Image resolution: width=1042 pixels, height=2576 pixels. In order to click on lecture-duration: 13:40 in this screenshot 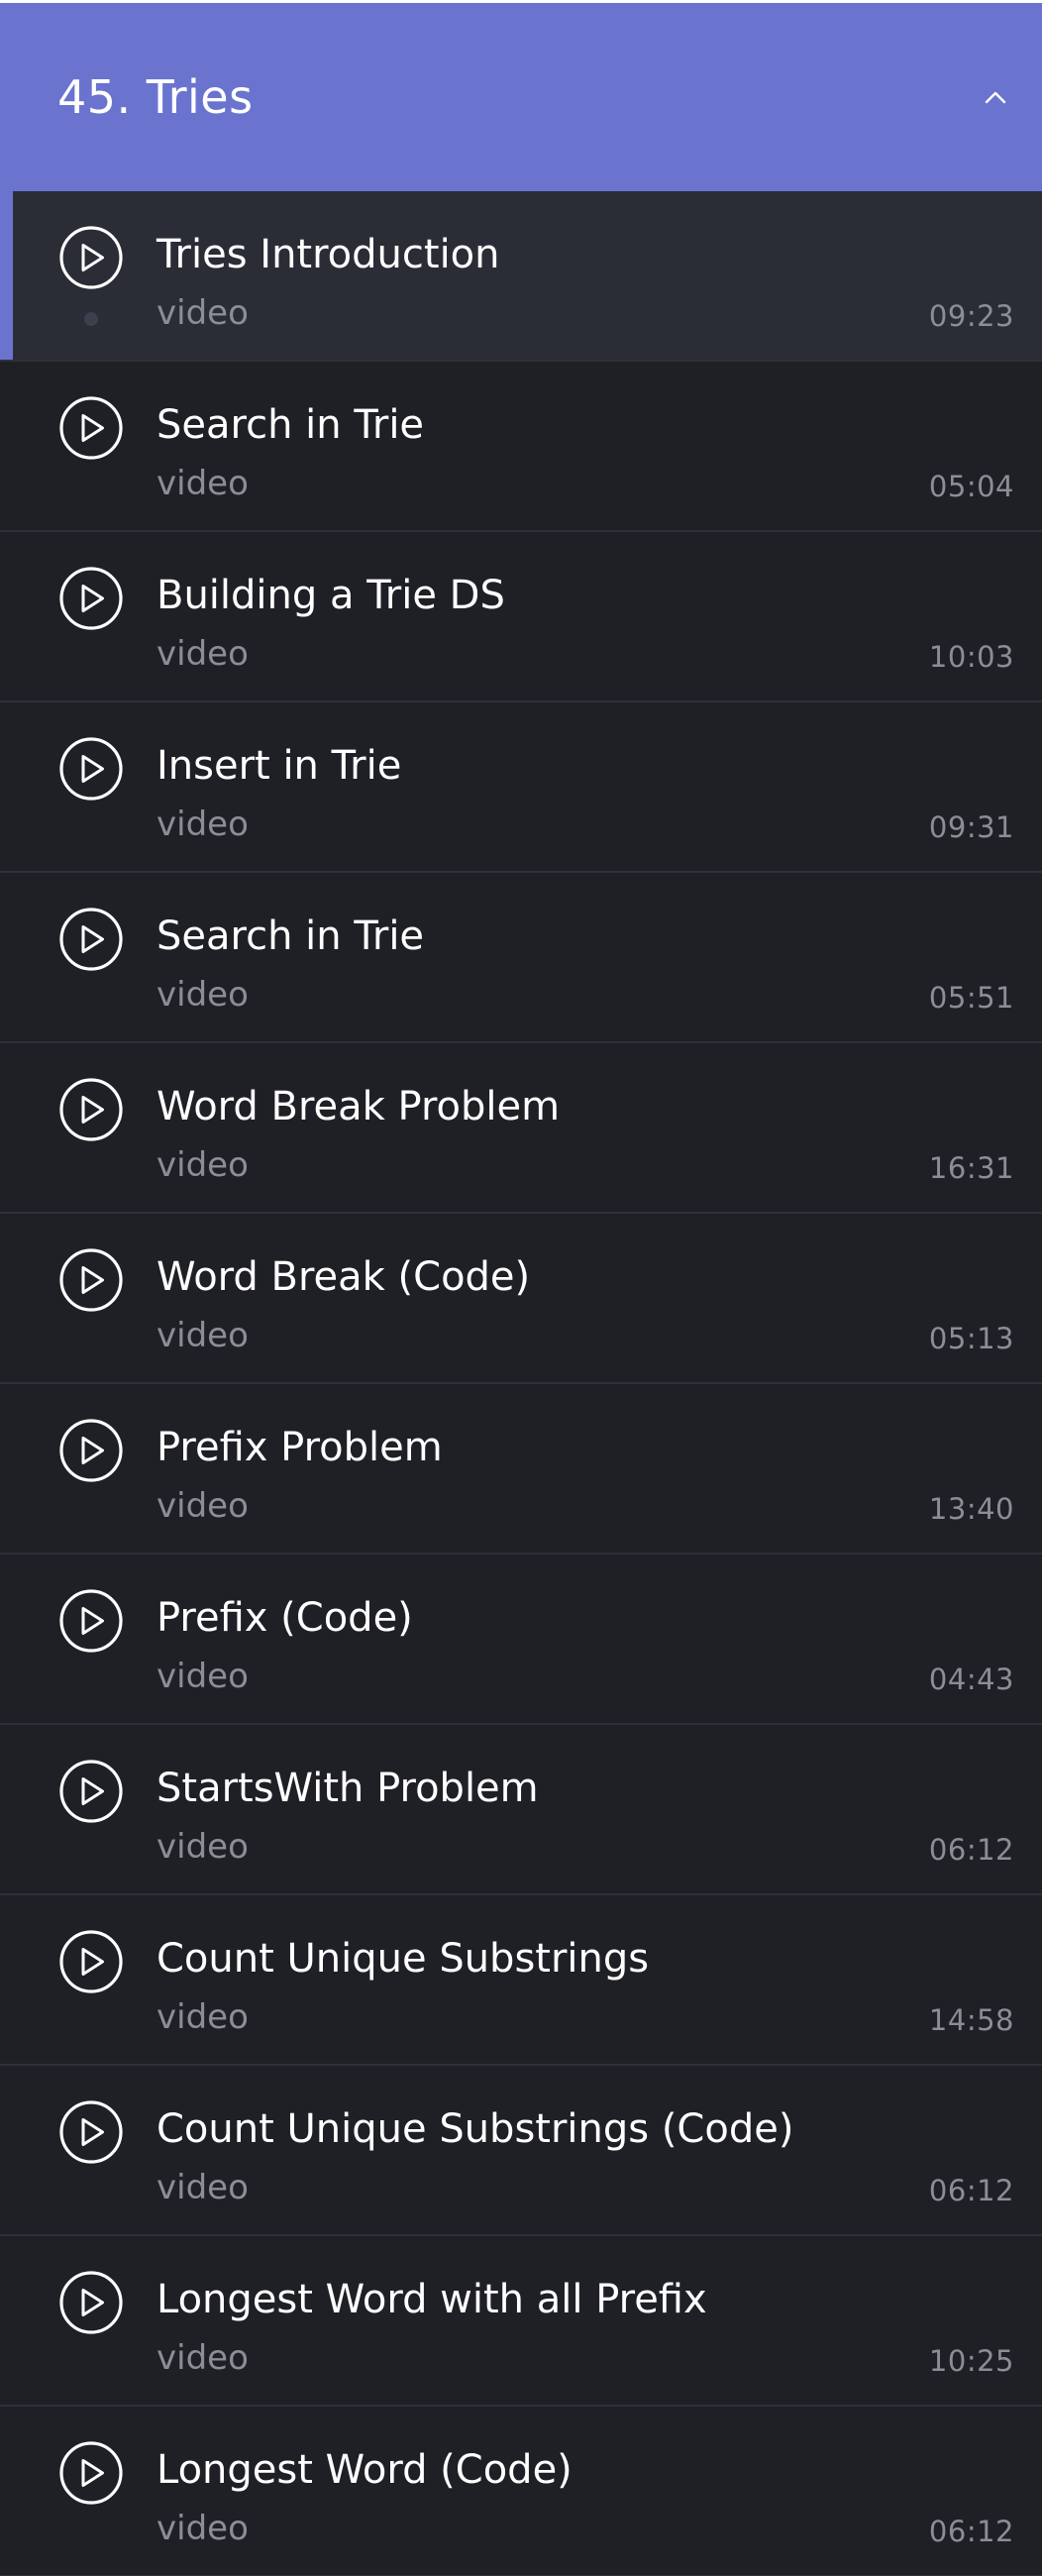, I will do `click(971, 1509)`.